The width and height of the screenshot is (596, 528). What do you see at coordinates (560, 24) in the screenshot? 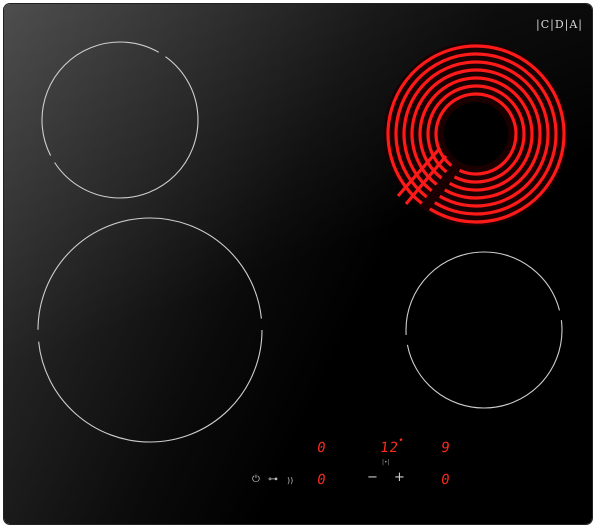
I see `brand-logo: |C|D|A|` at bounding box center [560, 24].